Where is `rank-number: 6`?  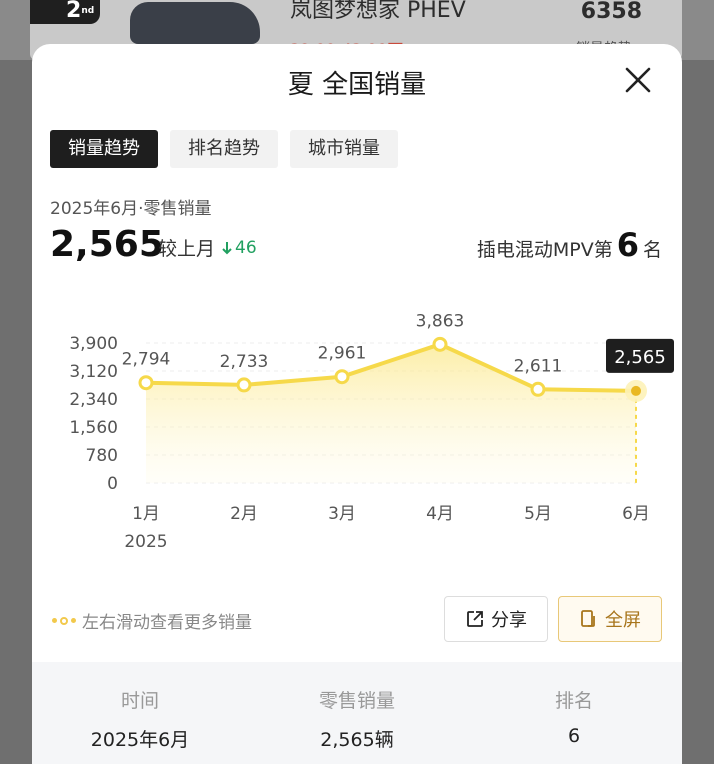
rank-number: 6 is located at coordinates (627, 245).